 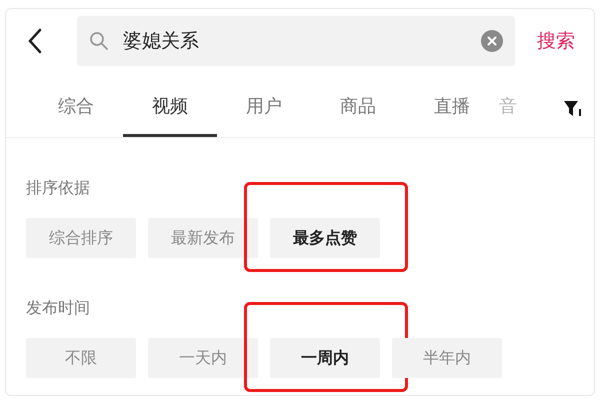 What do you see at coordinates (556, 41) in the screenshot?
I see `search-button: 搜索` at bounding box center [556, 41].